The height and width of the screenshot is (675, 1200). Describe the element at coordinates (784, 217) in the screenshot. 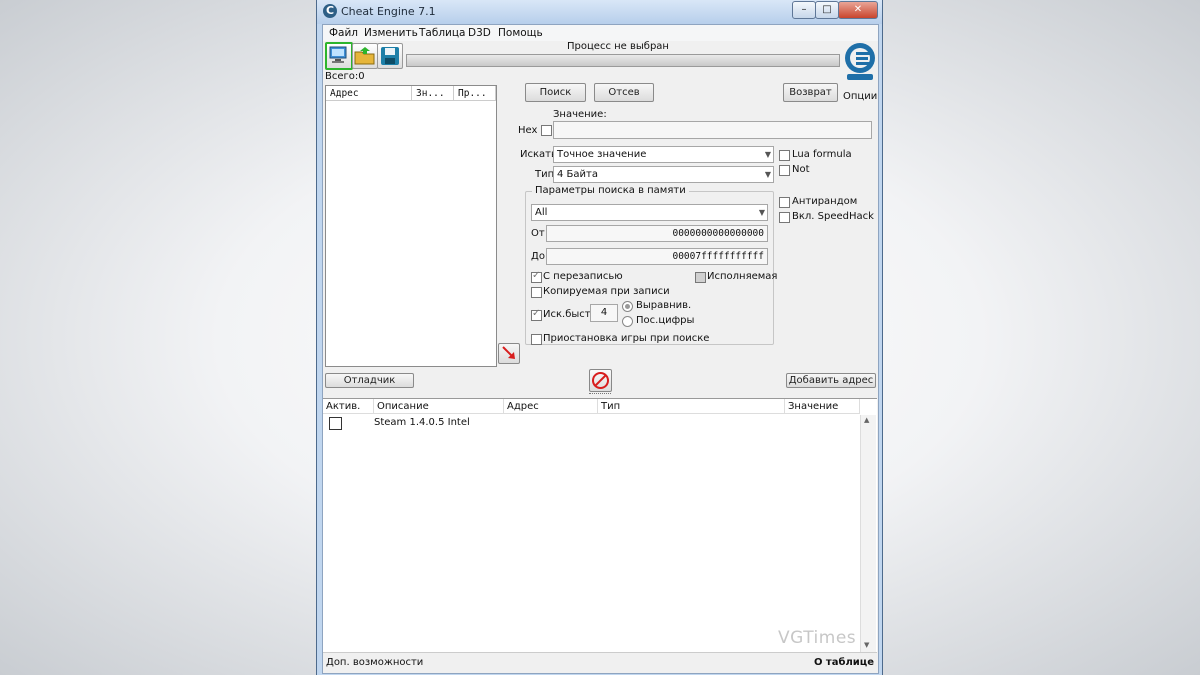

I see `speedhack-checkbox` at that location.